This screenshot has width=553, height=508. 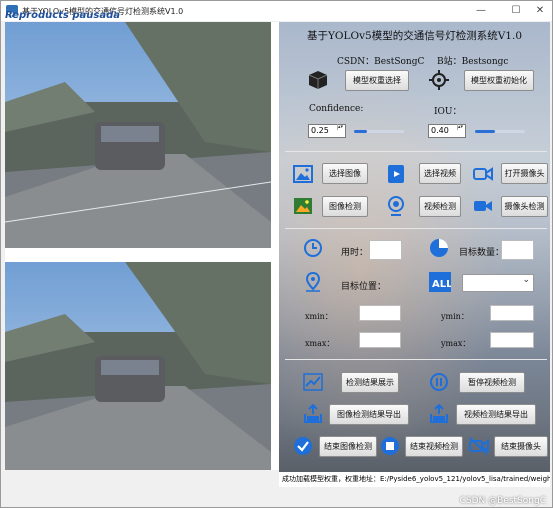 I want to click on show-results-button: 检测结果展示, so click(x=370, y=382).